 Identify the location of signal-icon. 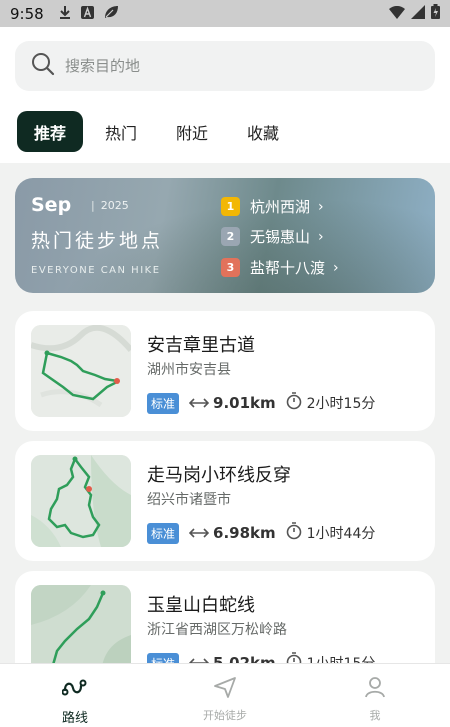
(418, 13).